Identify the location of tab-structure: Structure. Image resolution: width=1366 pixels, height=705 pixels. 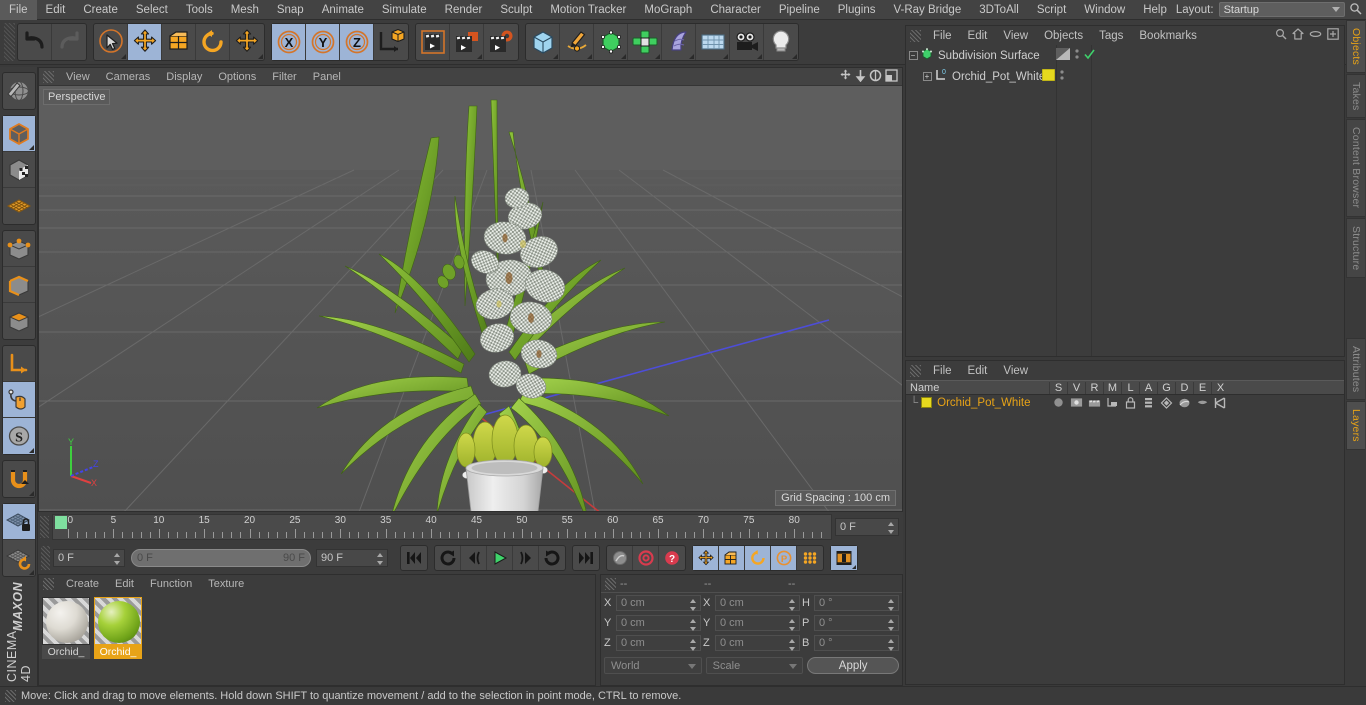
(1355, 248).